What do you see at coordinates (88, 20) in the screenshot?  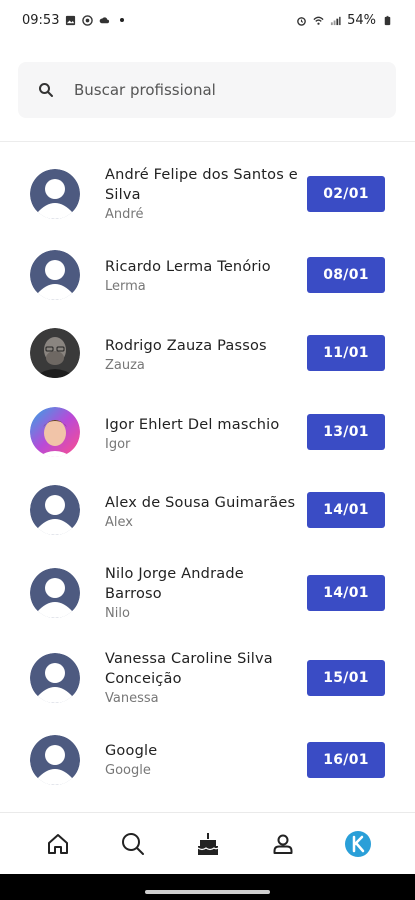 I see `app-notification-icon` at bounding box center [88, 20].